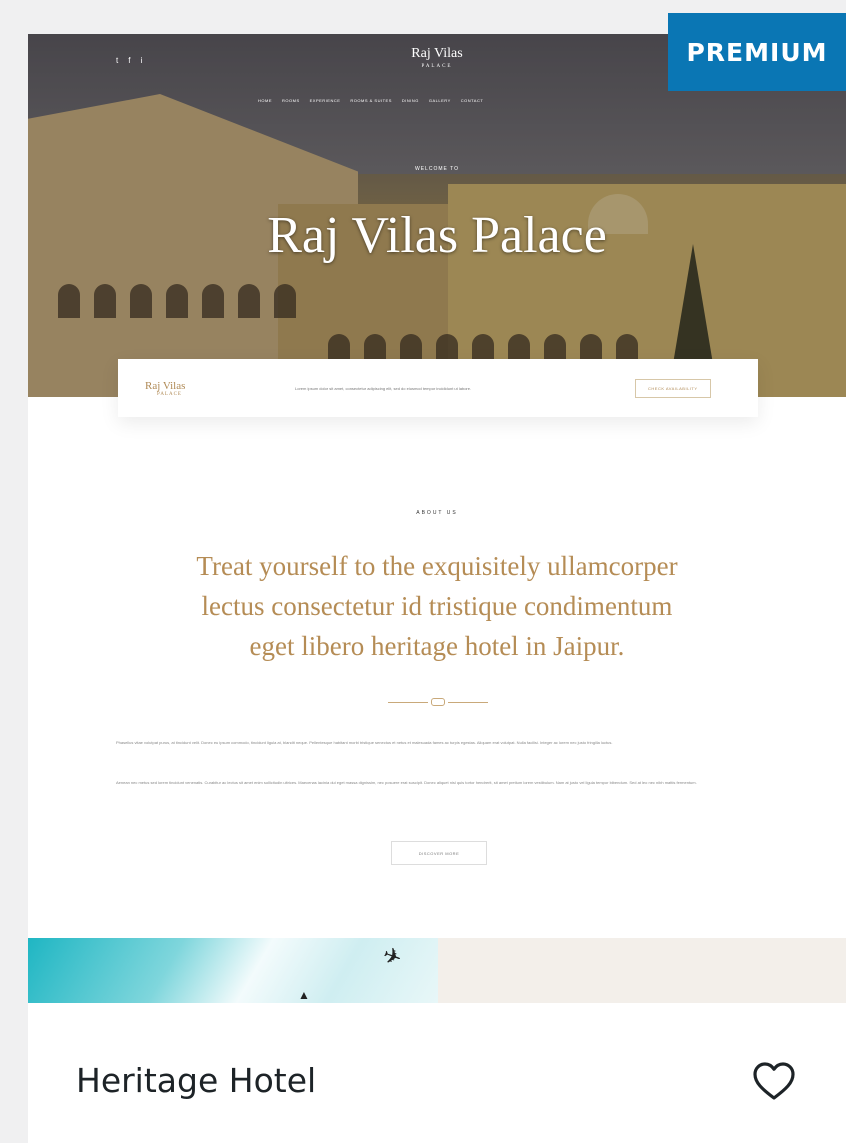  I want to click on discover-more-button: DISCOVER MORE, so click(439, 853).